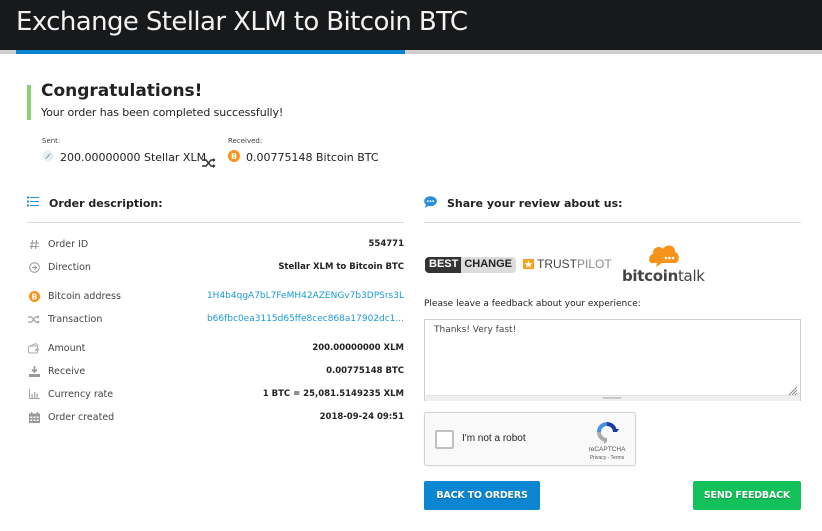  What do you see at coordinates (34, 348) in the screenshot?
I see `wallet-icon` at bounding box center [34, 348].